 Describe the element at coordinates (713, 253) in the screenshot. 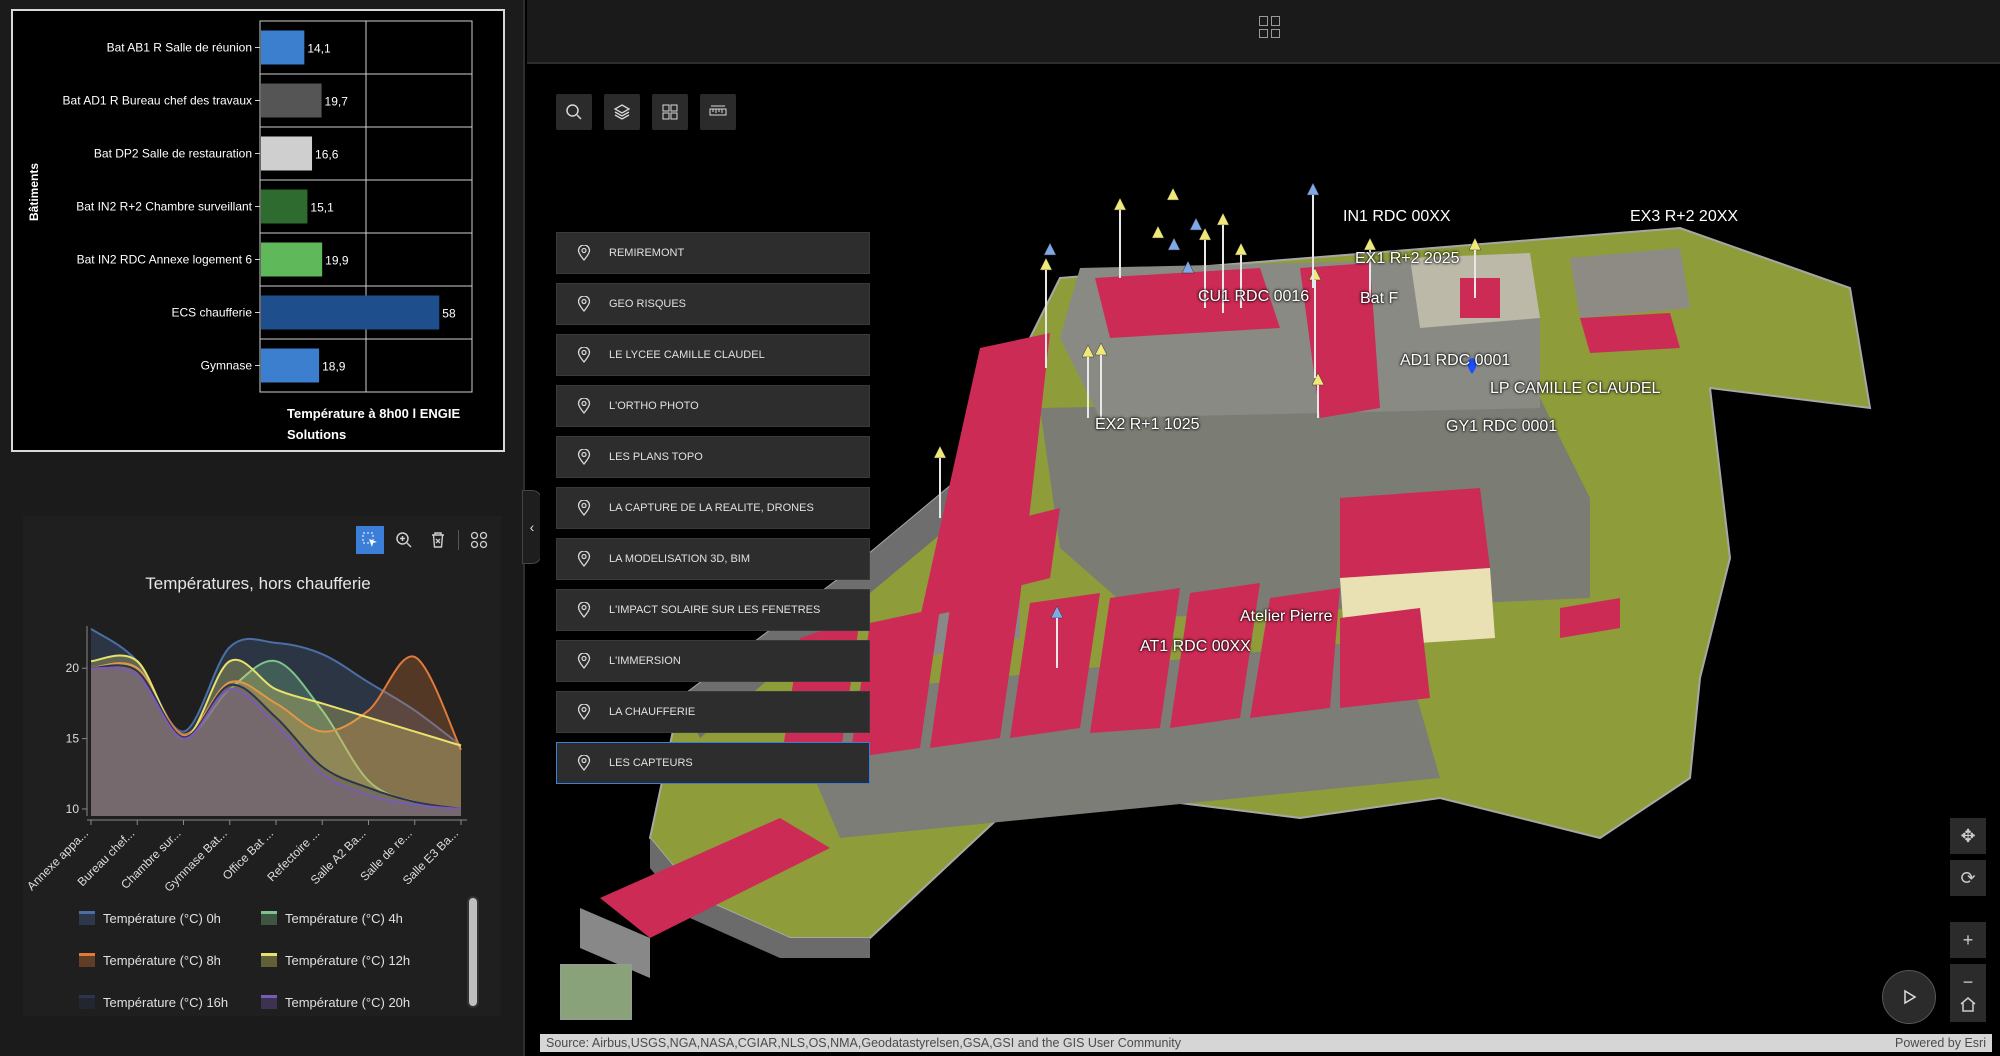

I see `bookmark-item: REMIREMONT` at that location.